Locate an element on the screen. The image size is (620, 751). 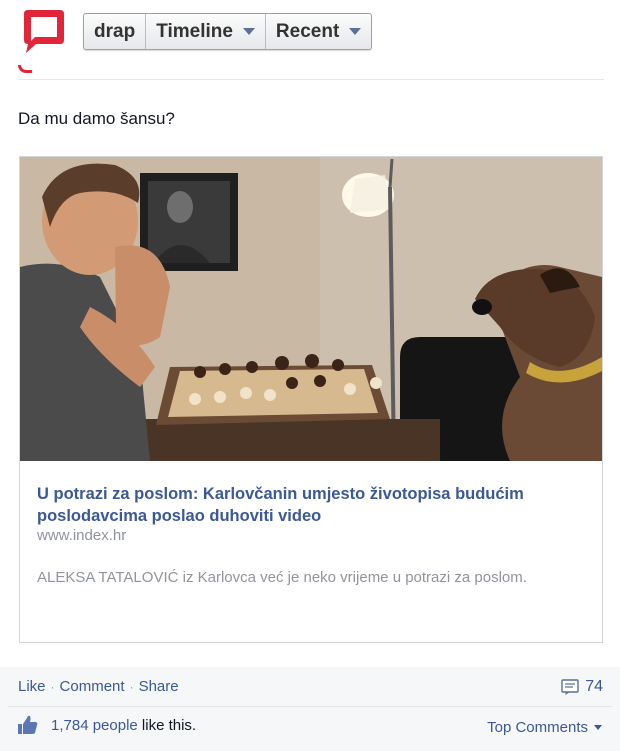
comment-sort-label: Top Comments is located at coordinates (537, 727).